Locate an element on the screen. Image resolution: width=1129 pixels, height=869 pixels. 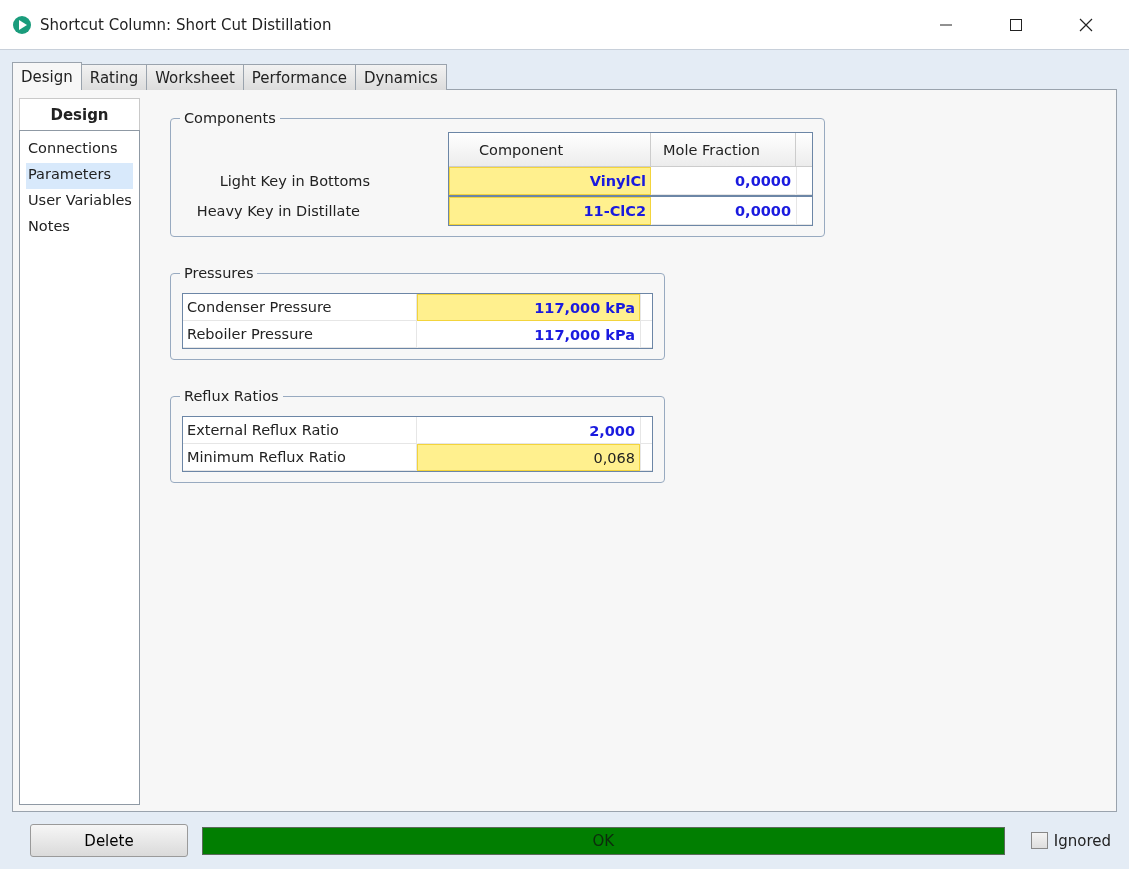
row-label: Heavy Key in Distillate is located at coordinates (278, 211).